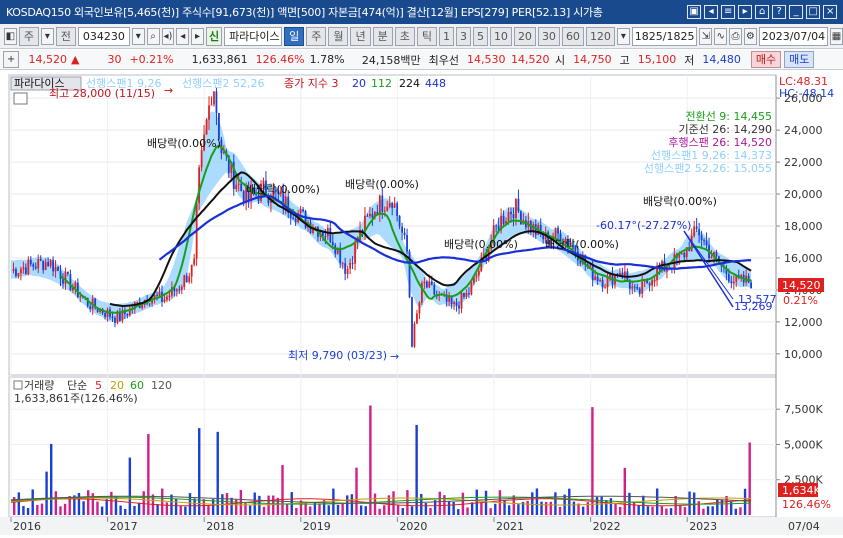 The width and height of the screenshot is (843, 538). Describe the element at coordinates (694, 12) in the screenshot. I see `save-icon: ▣` at that location.